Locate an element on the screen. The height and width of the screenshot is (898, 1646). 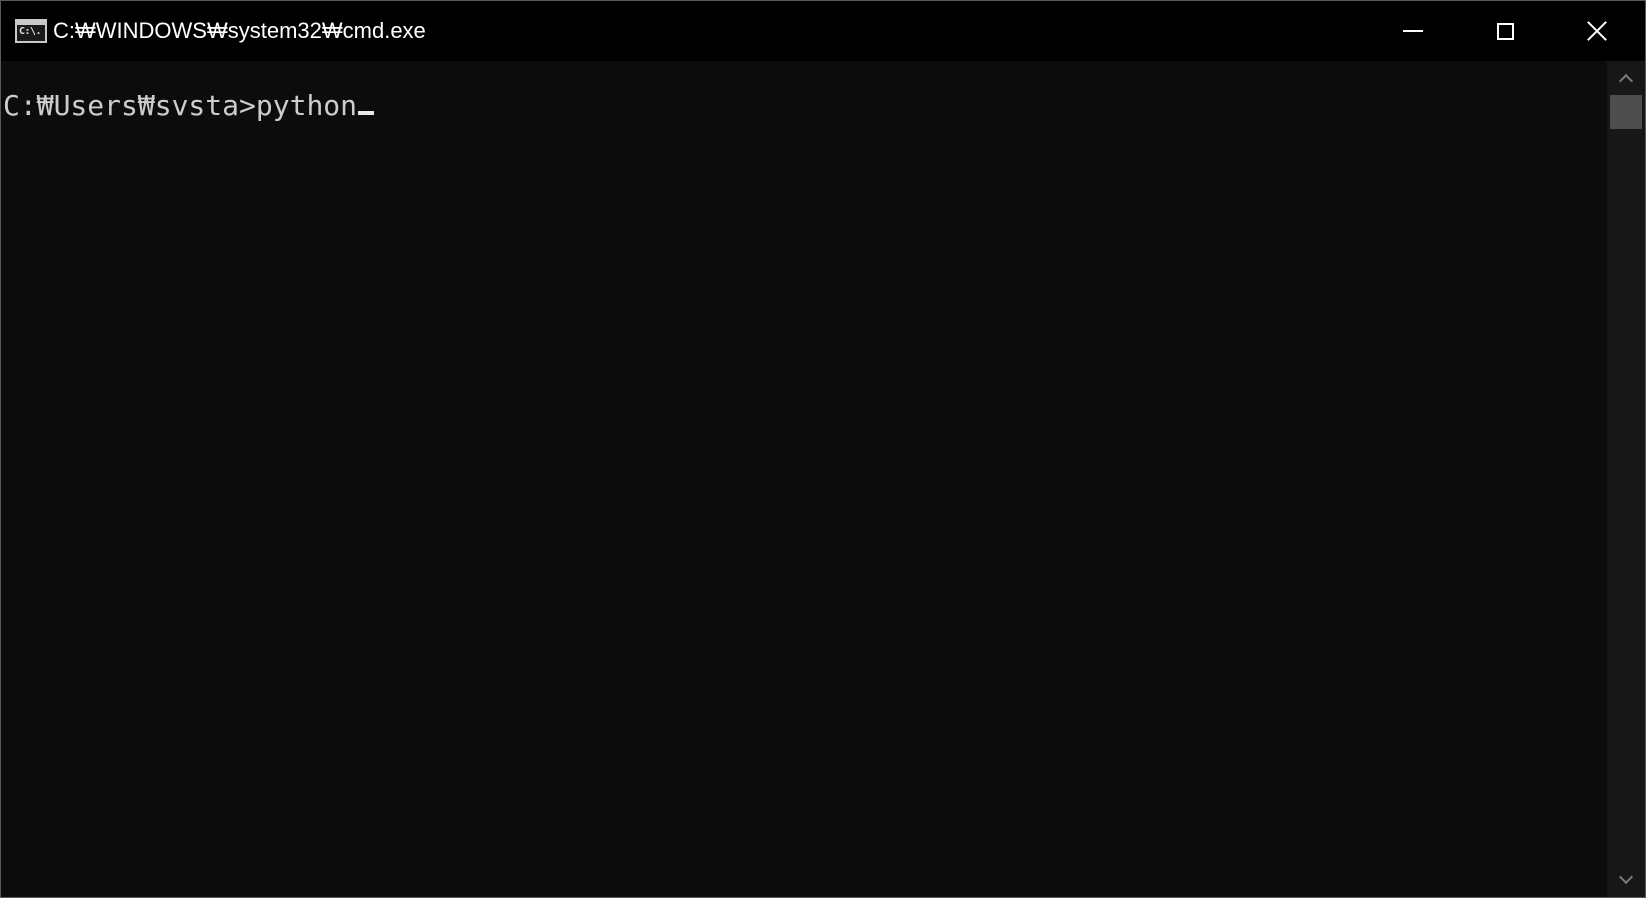
vertical-scrollbar is located at coordinates (1626, 479).